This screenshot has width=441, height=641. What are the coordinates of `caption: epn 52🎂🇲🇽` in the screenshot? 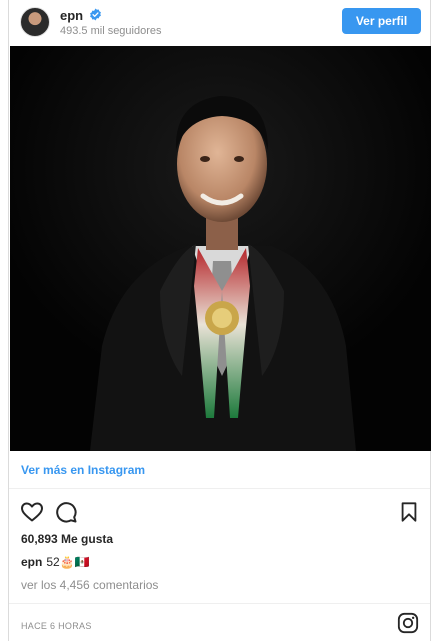 It's located at (55, 562).